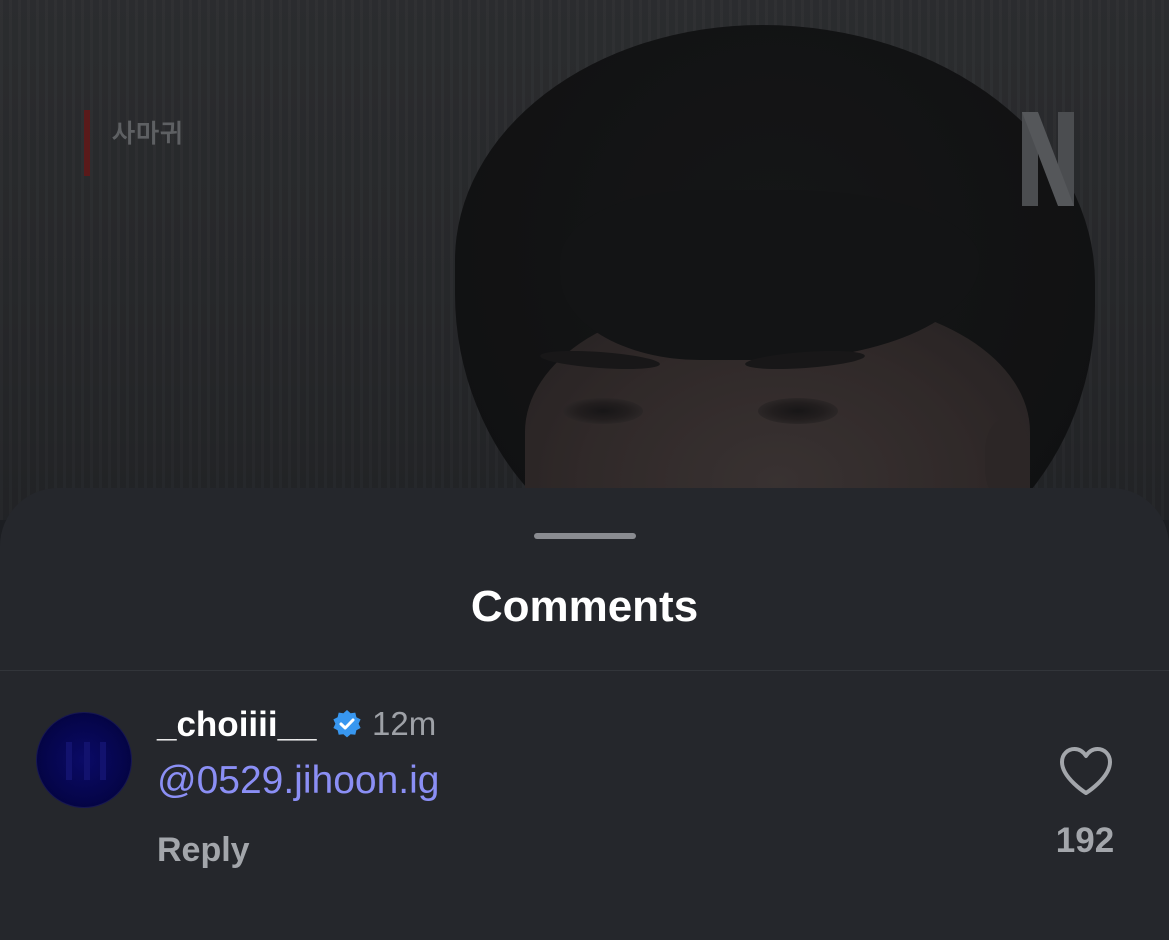  Describe the element at coordinates (237, 725) in the screenshot. I see `comment-username: _choiiii__` at that location.